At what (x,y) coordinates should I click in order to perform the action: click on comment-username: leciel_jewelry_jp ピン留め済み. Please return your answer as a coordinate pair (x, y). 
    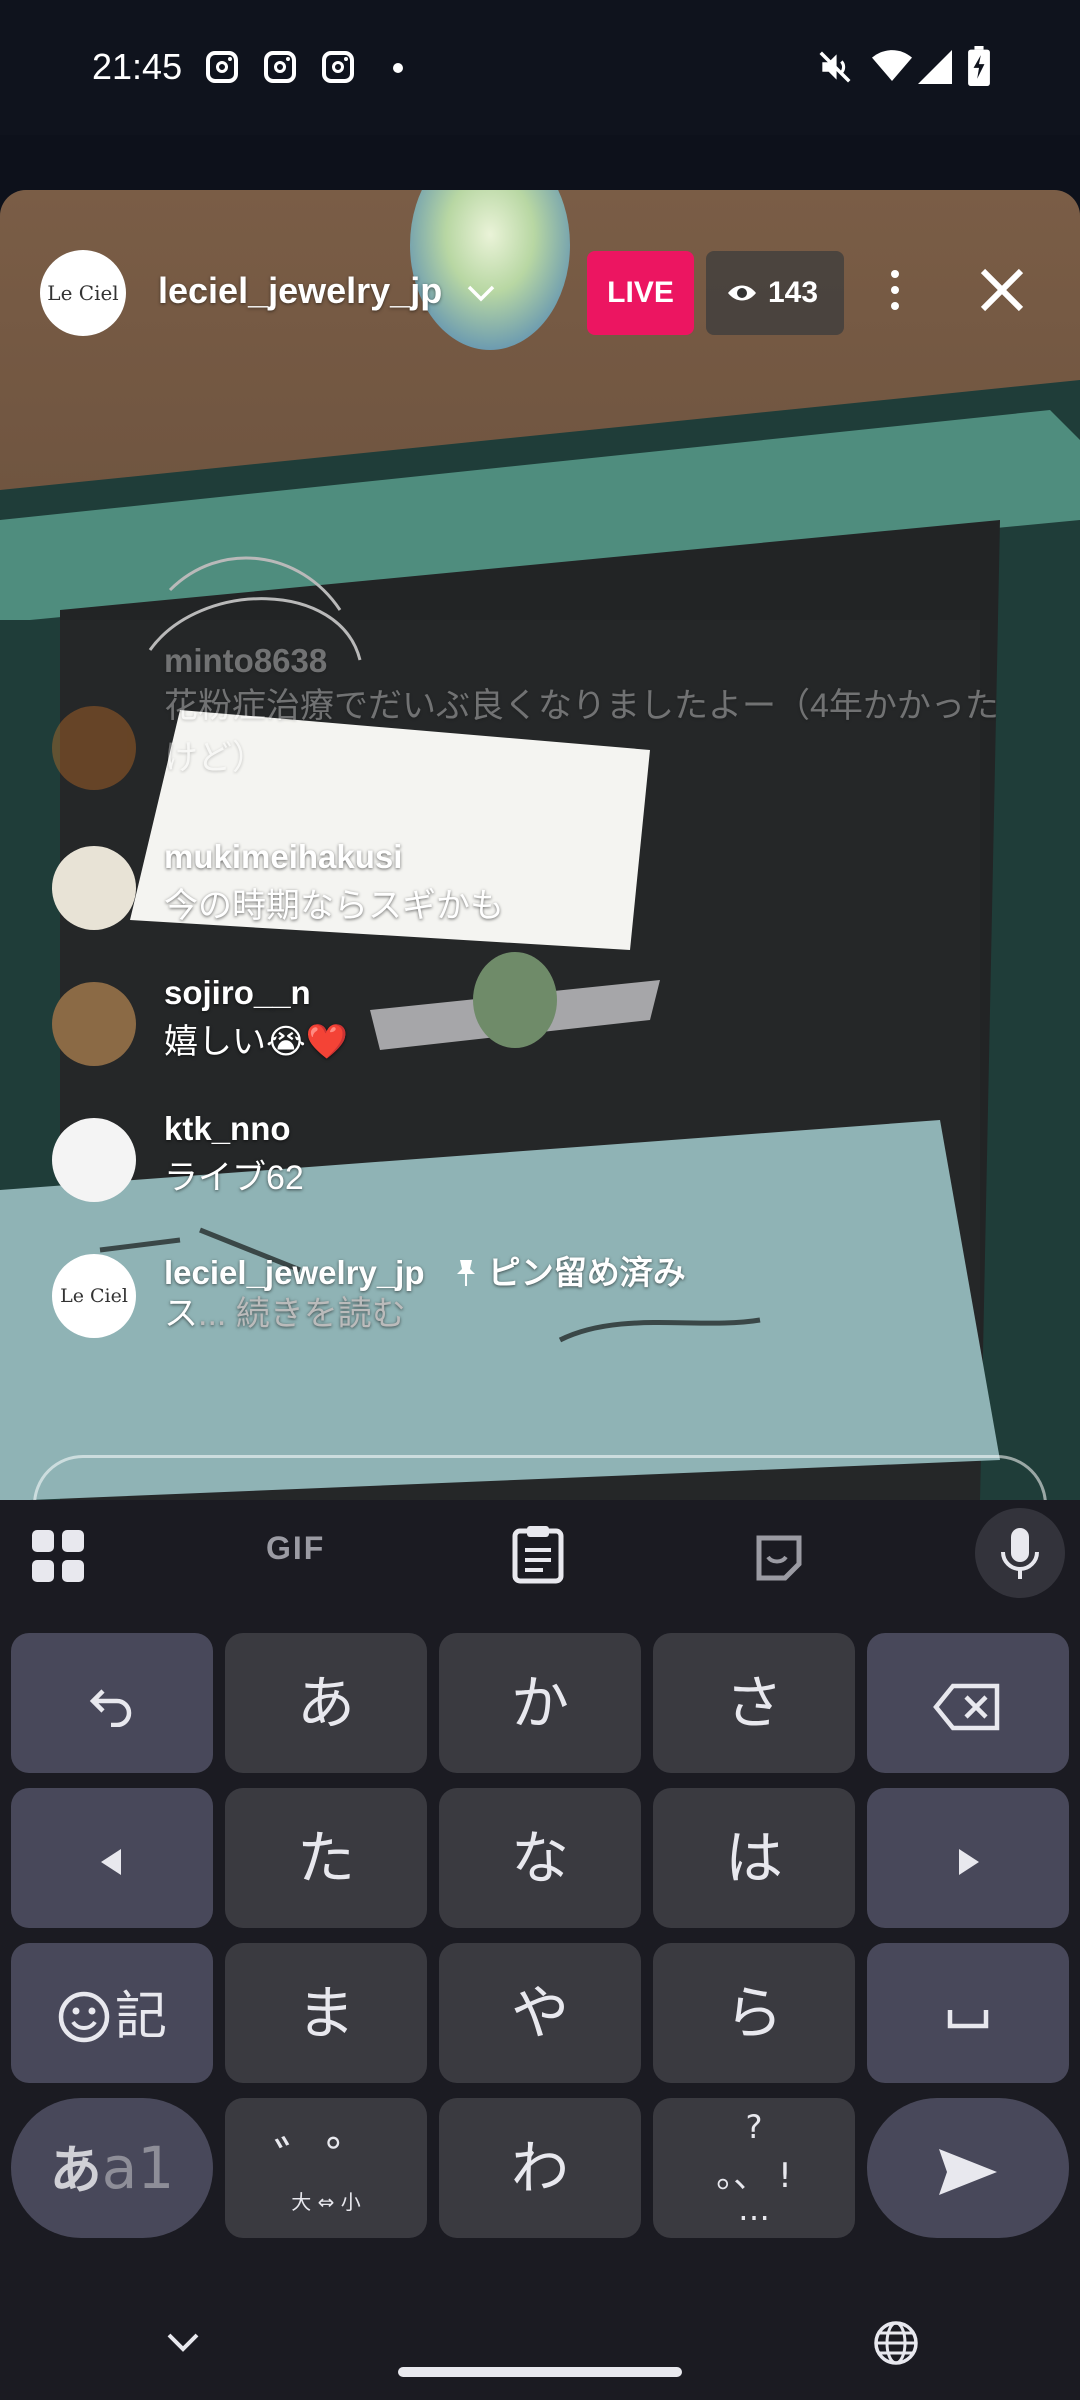
    Looking at the image, I should click on (425, 1270).